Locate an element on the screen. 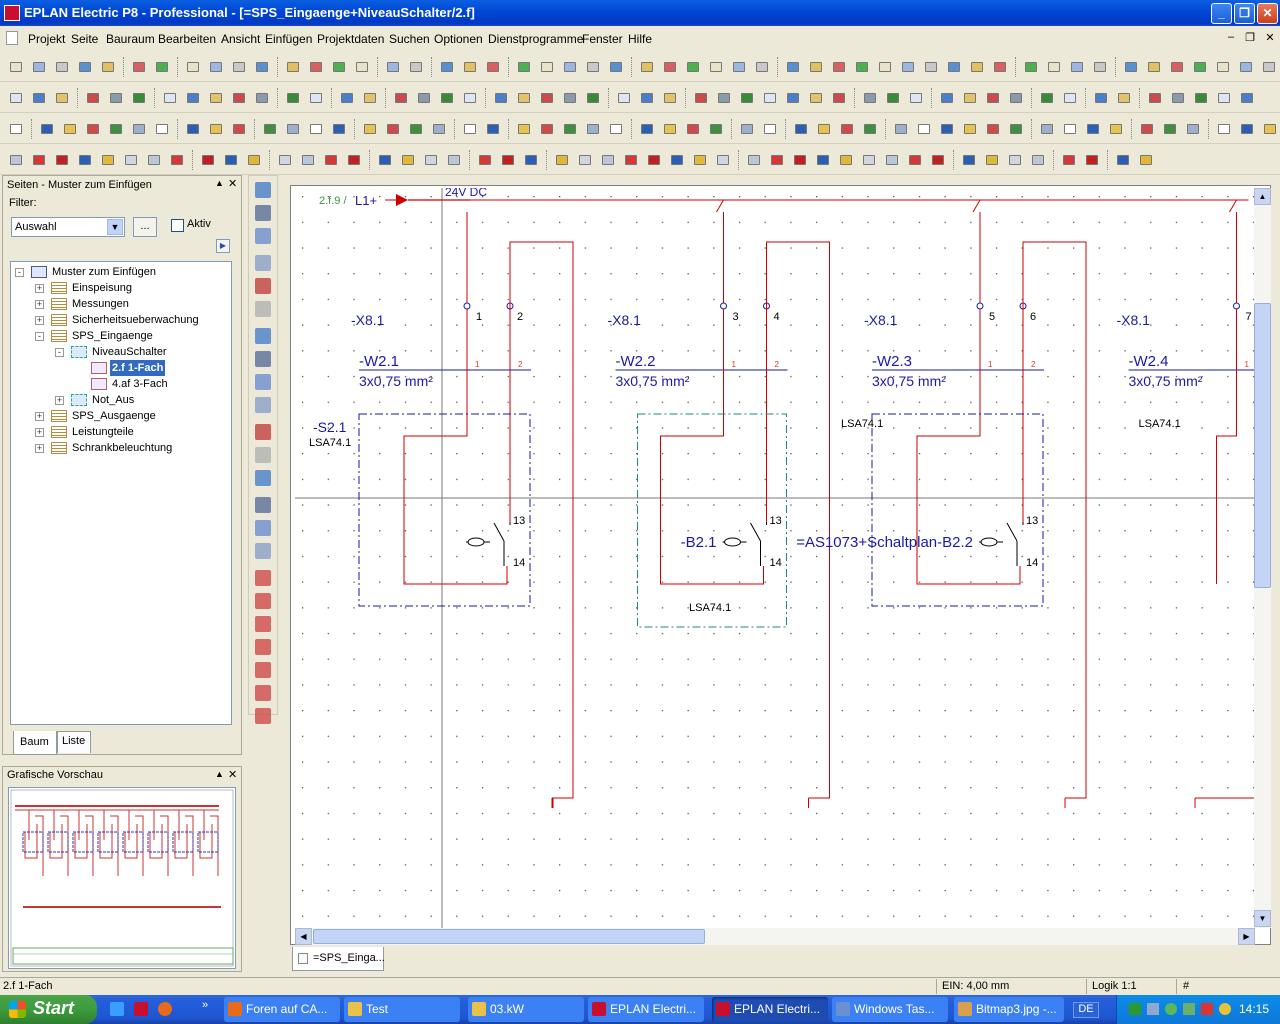 This screenshot has height=1024, width=1280. firefox-quicklaunch-icon is located at coordinates (165, 1009).